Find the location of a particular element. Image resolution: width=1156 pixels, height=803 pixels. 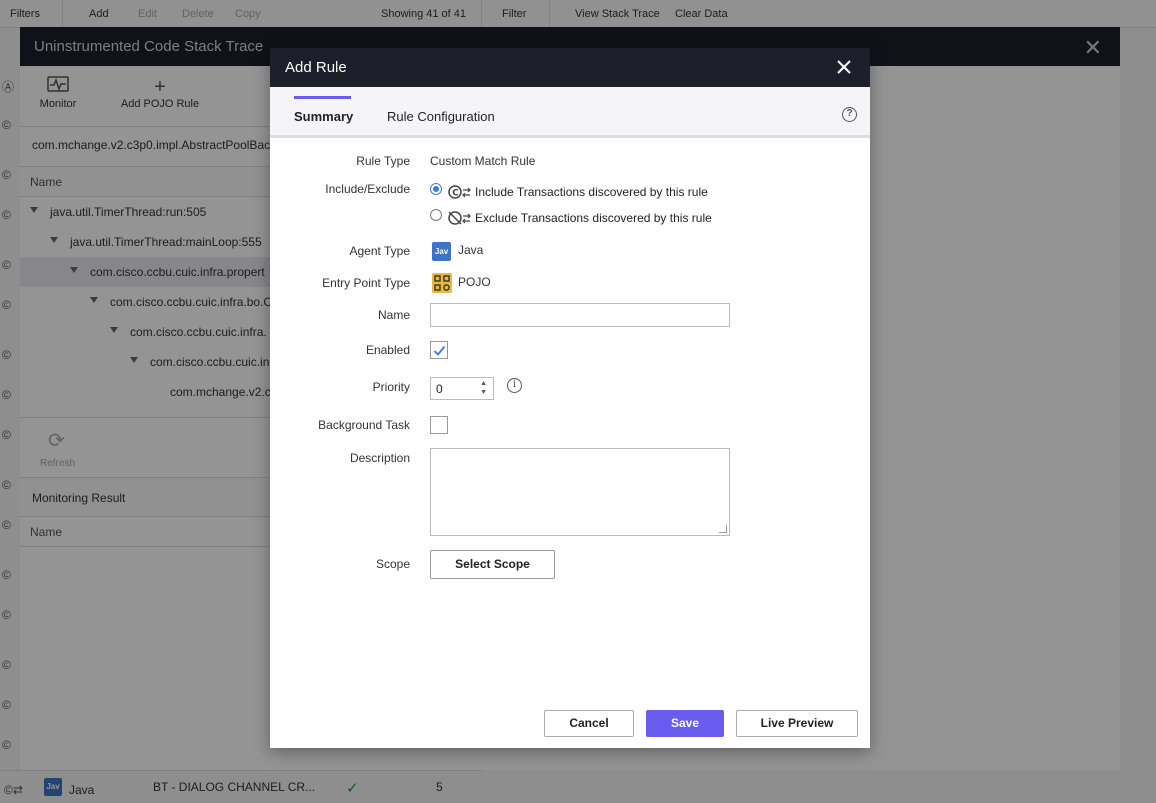

background-task-checkbox is located at coordinates (439, 425).